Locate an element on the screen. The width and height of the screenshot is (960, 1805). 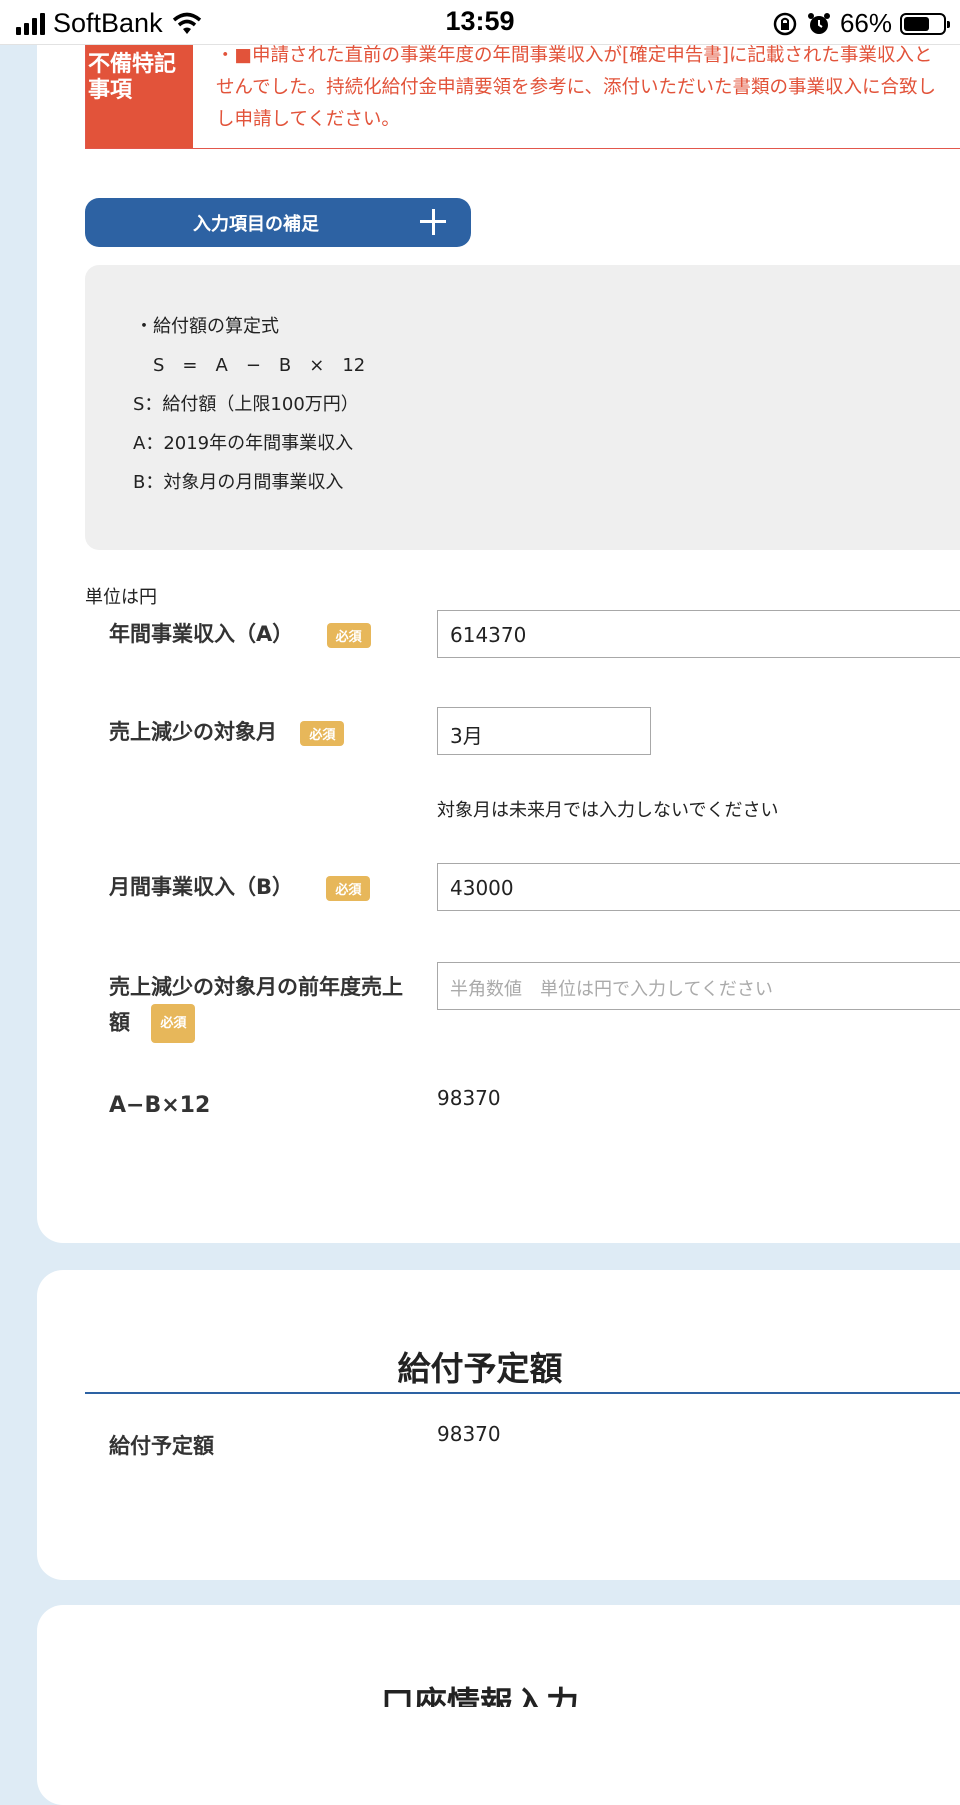
target-month-select: 3月 is located at coordinates (544, 731).